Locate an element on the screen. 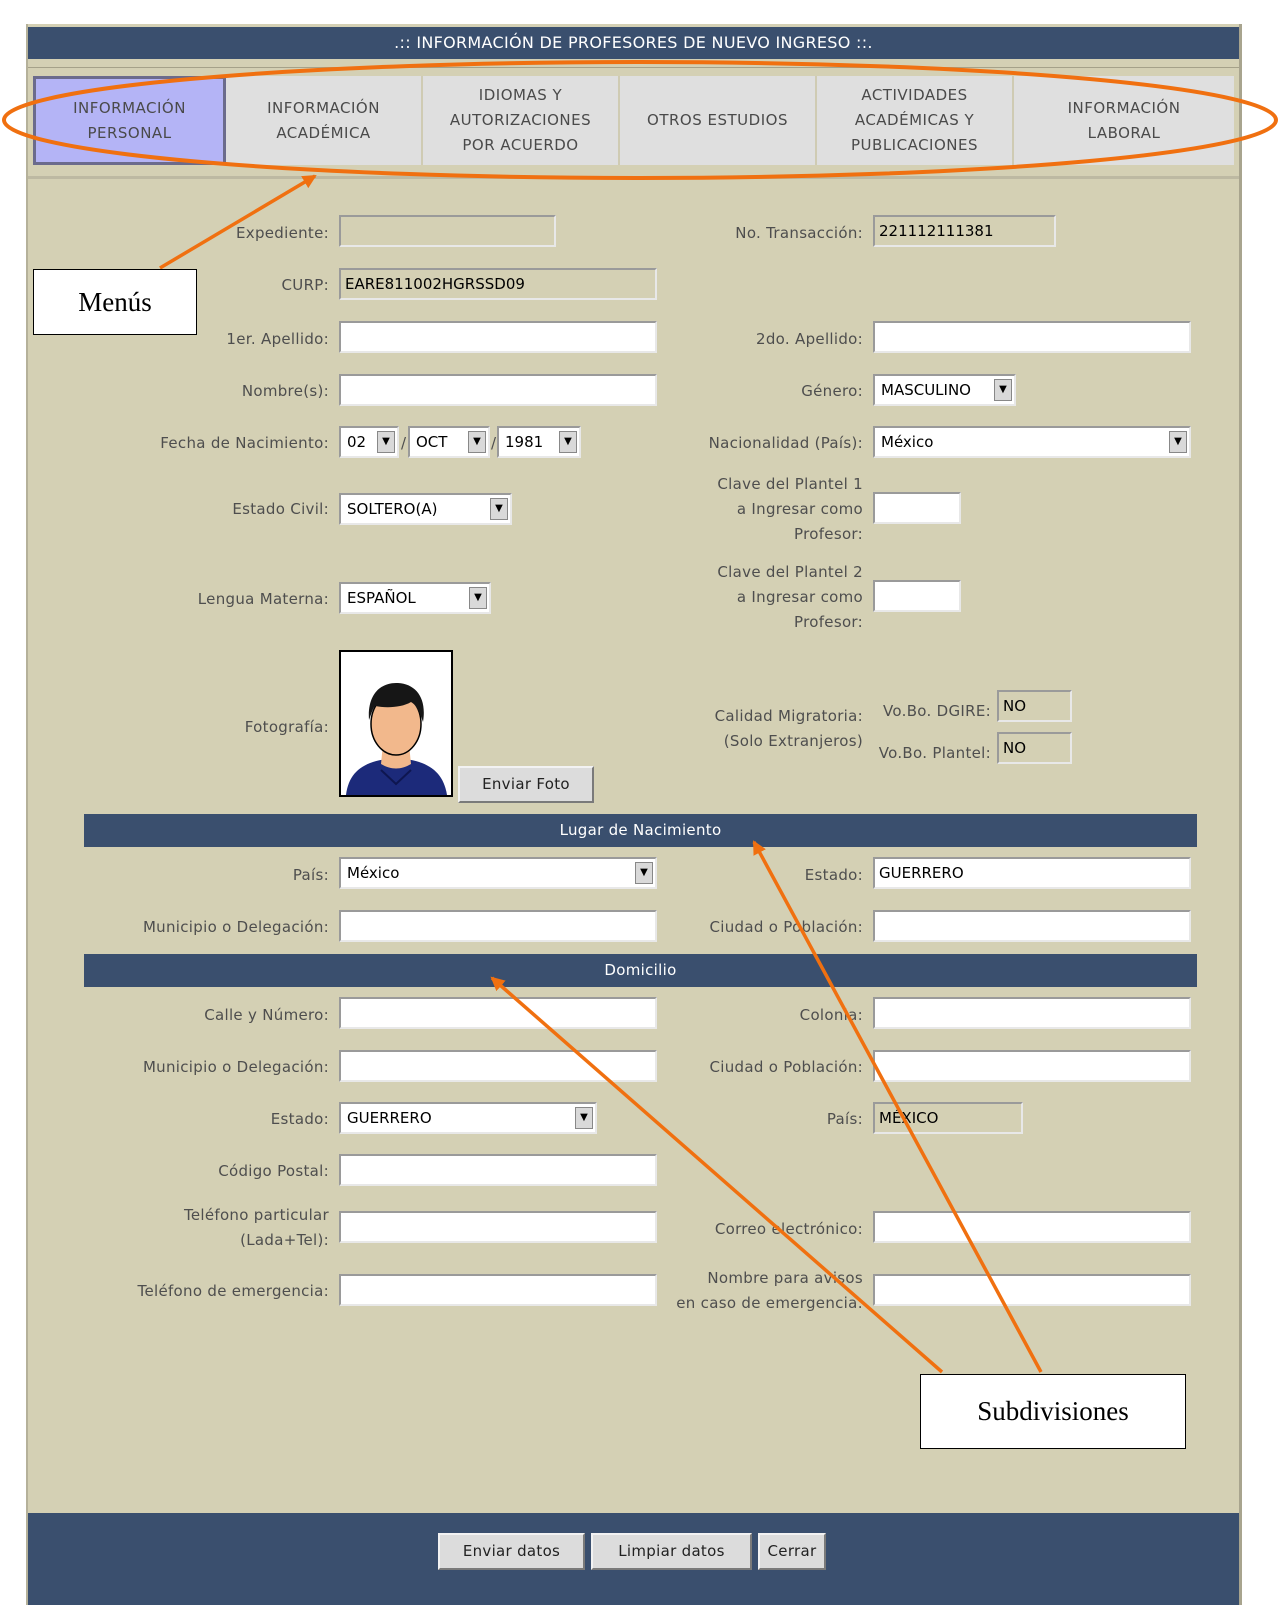 Image resolution: width=1280 pixels, height=1605 pixels. menus-arrow is located at coordinates (238, 222).